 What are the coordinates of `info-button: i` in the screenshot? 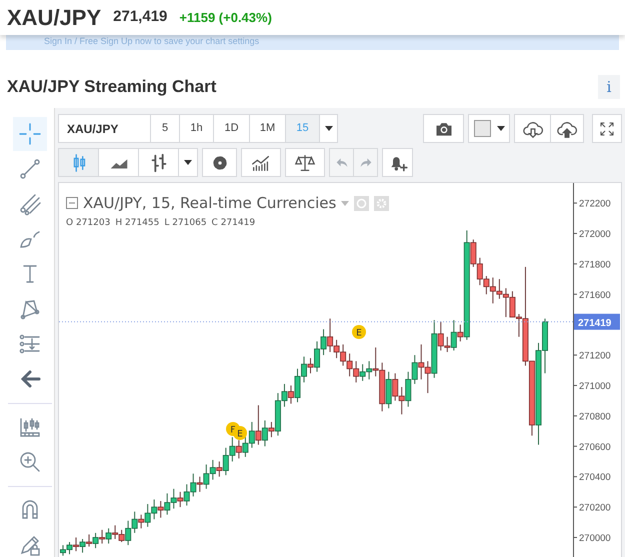 It's located at (609, 87).